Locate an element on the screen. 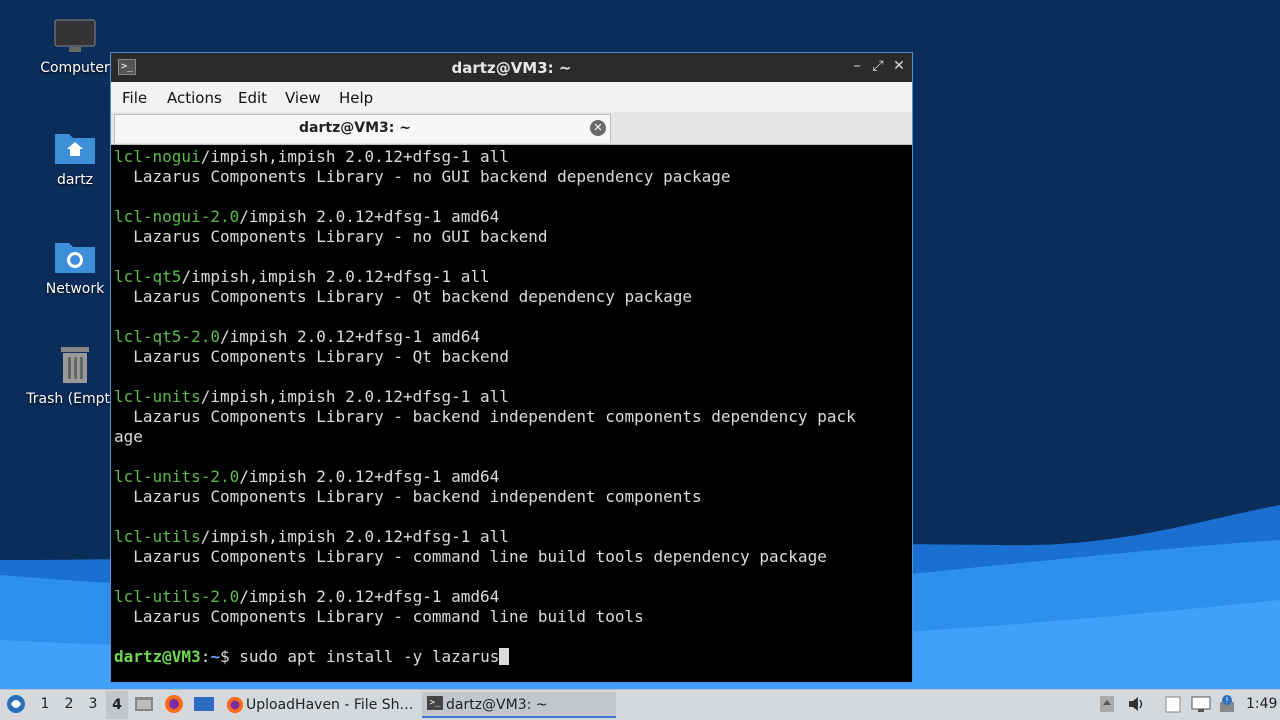  clock: 1:49 is located at coordinates (1261, 704).